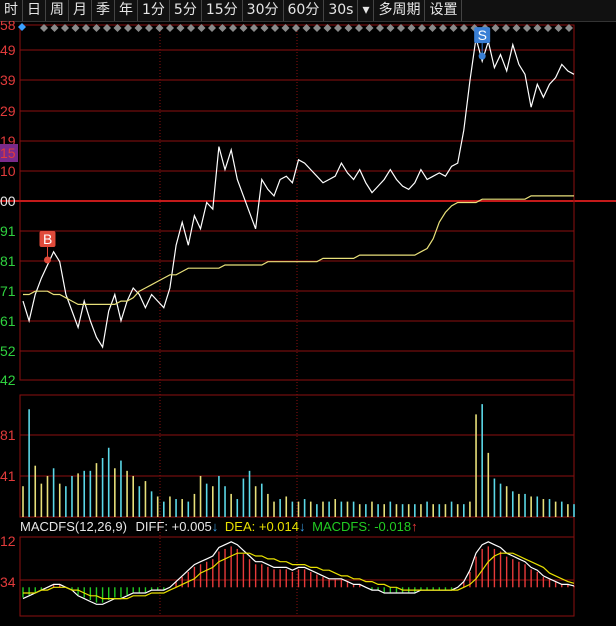 The width and height of the screenshot is (616, 626). Describe the element at coordinates (34, 10) in the screenshot. I see `period-button-1: 日` at that location.